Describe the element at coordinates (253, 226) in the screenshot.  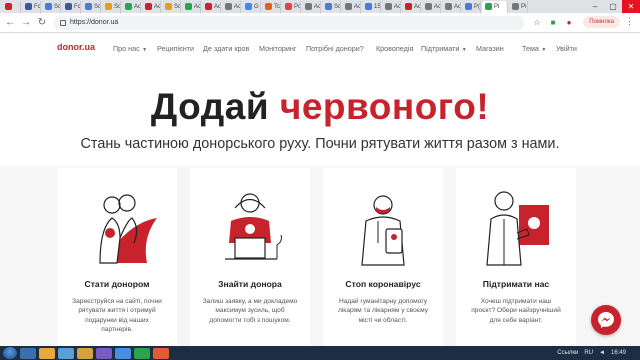
I see `laptop-person-icon` at that location.